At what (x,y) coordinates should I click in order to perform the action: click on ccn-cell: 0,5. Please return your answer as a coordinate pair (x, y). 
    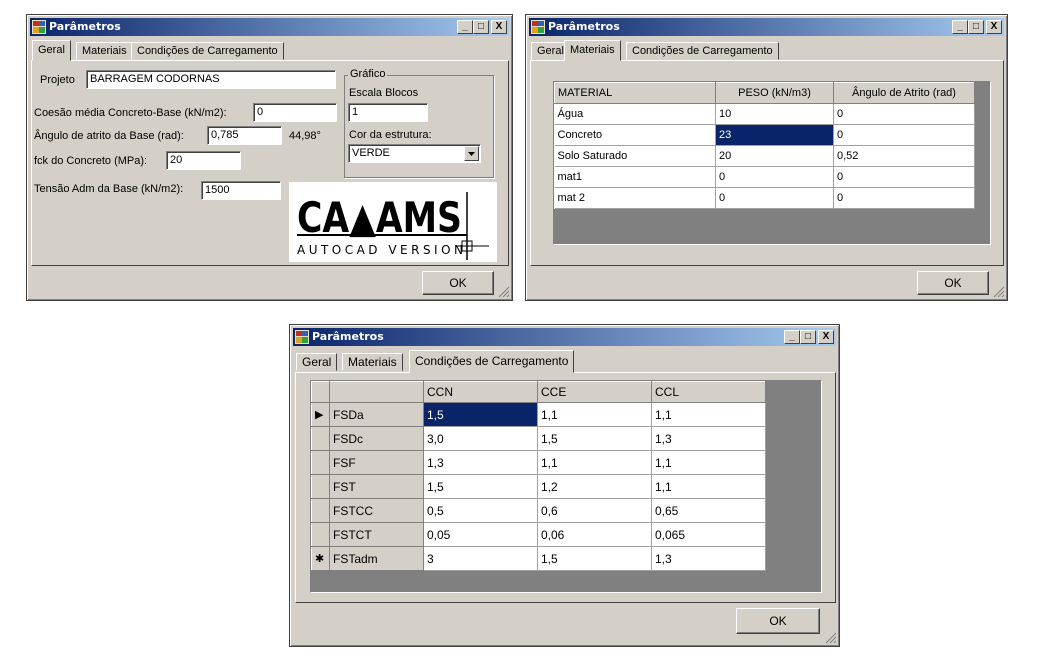
    Looking at the image, I should click on (480, 510).